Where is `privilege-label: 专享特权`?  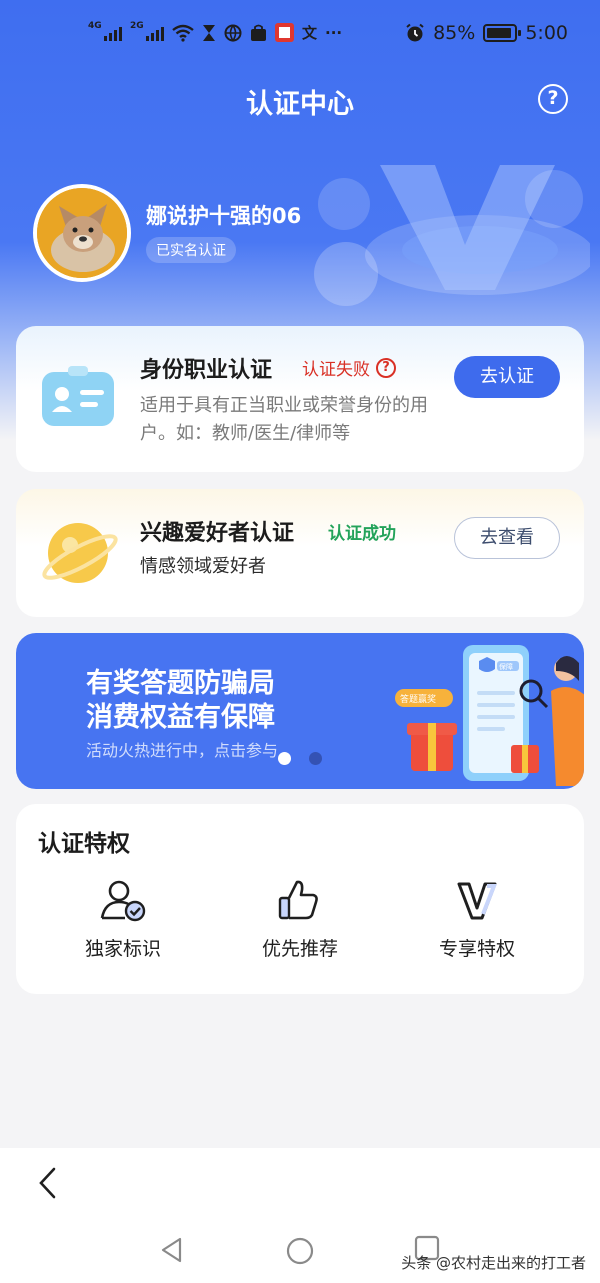
privilege-label: 专享特权 is located at coordinates (476, 949).